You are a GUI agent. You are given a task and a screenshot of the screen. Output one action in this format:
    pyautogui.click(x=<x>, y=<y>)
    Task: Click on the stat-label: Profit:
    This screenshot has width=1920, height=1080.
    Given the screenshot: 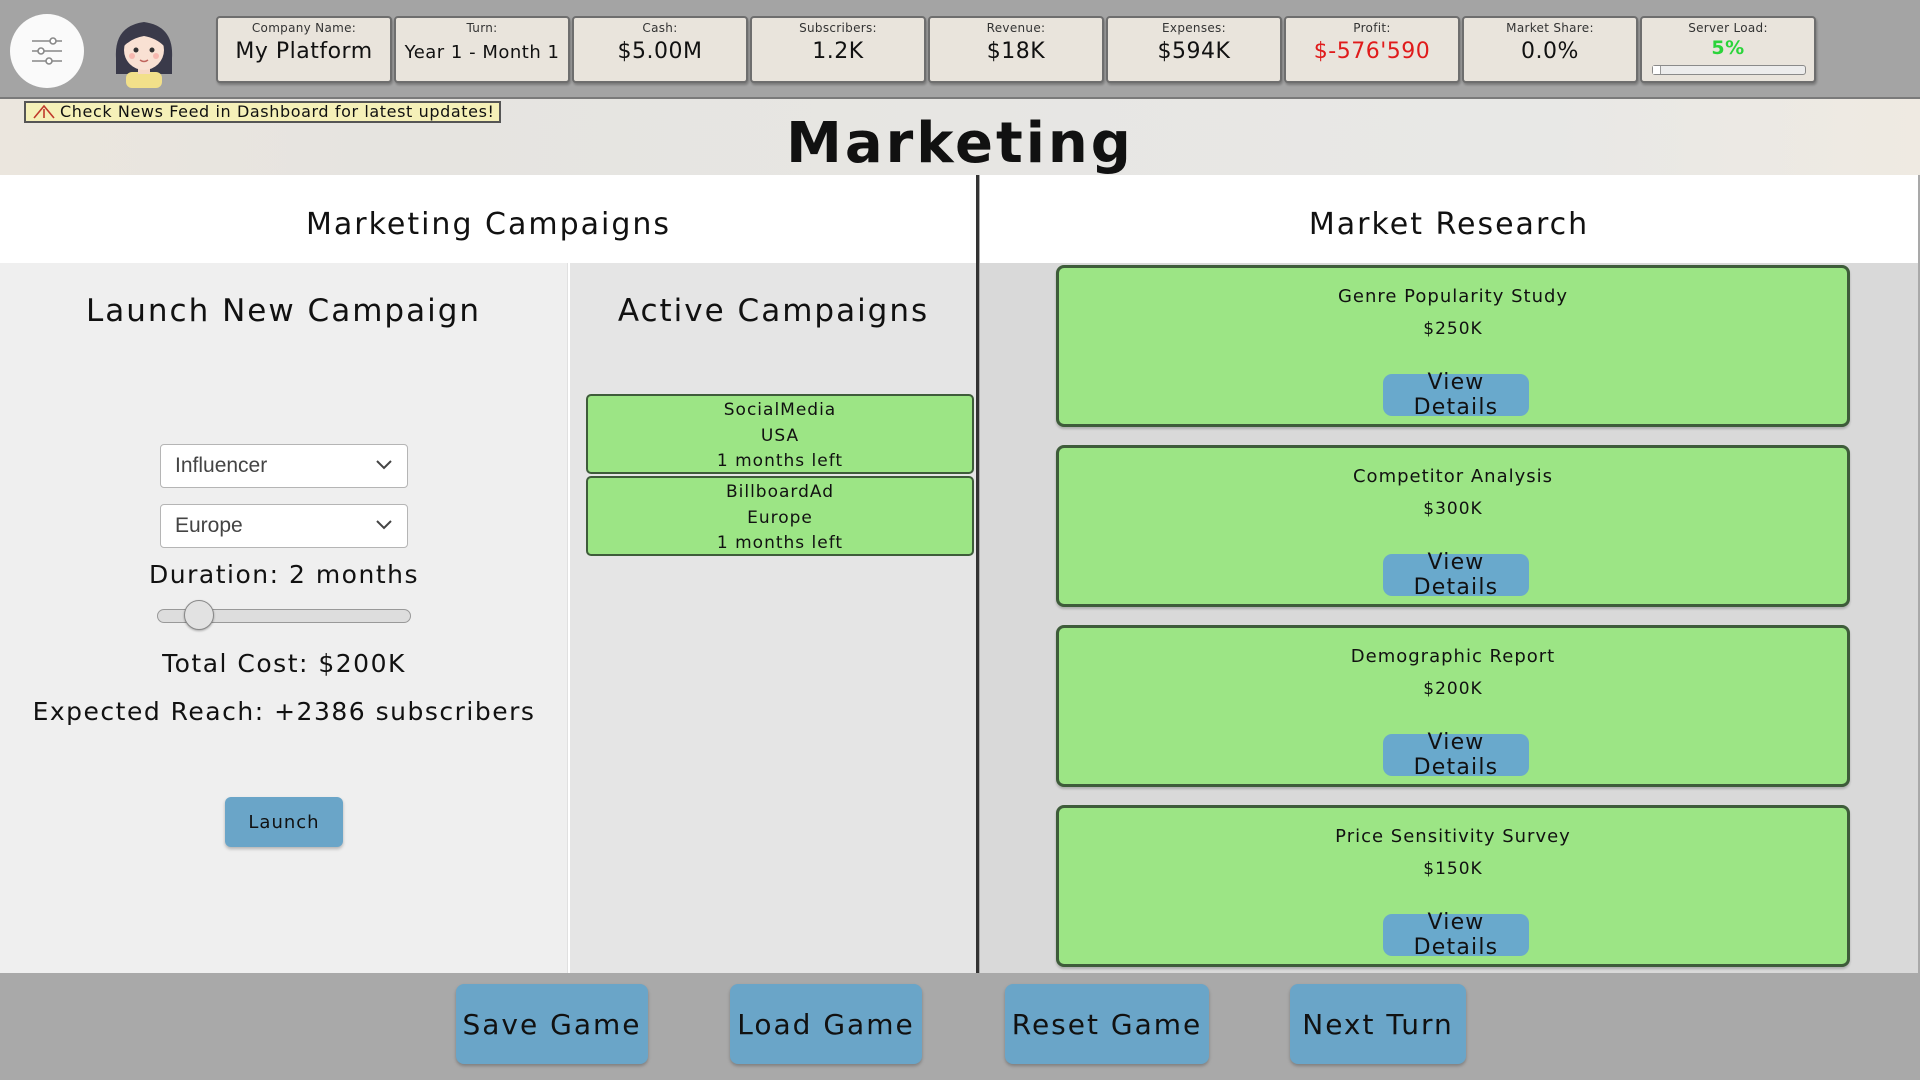 What is the action you would take?
    pyautogui.click(x=1372, y=28)
    